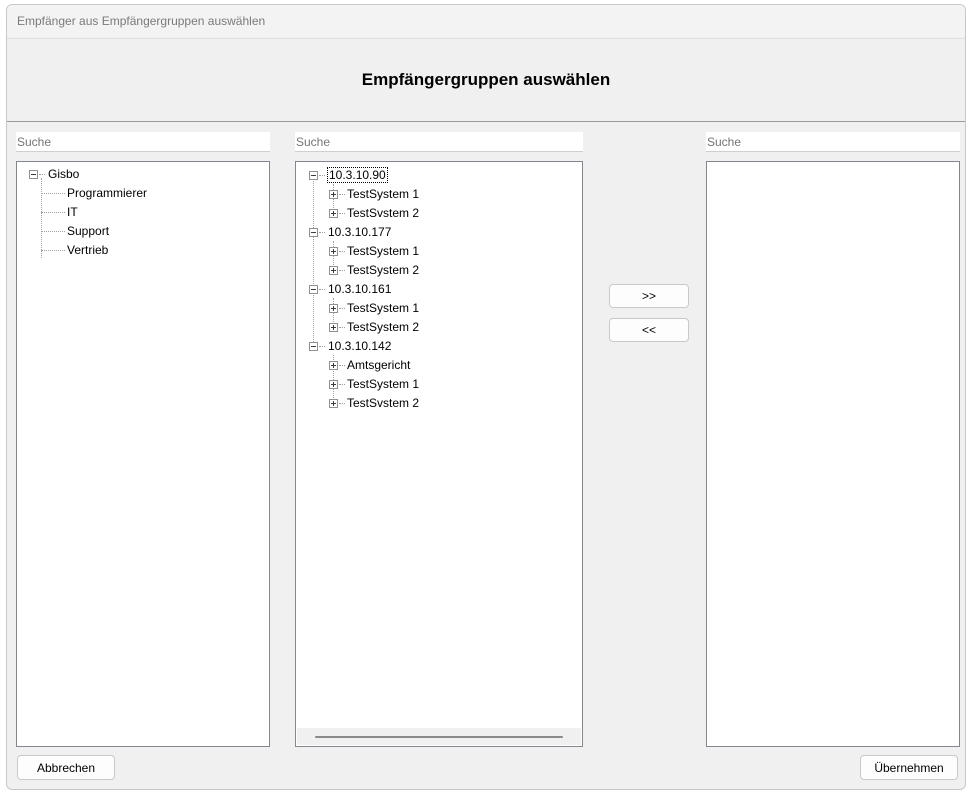  Describe the element at coordinates (359, 232) in the screenshot. I see `server-node-2: 10.3.10.177` at that location.